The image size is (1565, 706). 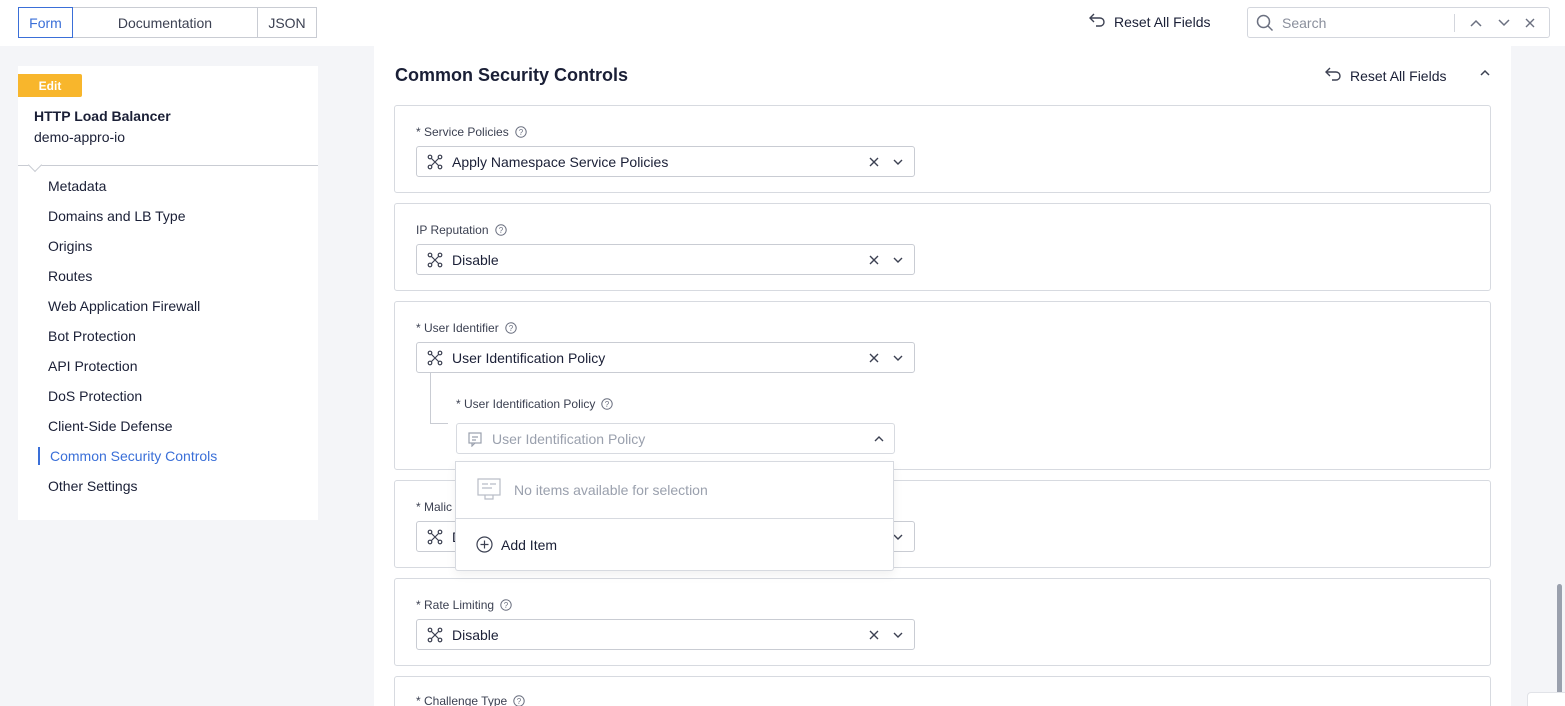 I want to click on edit-badge: Edit, so click(x=50, y=85).